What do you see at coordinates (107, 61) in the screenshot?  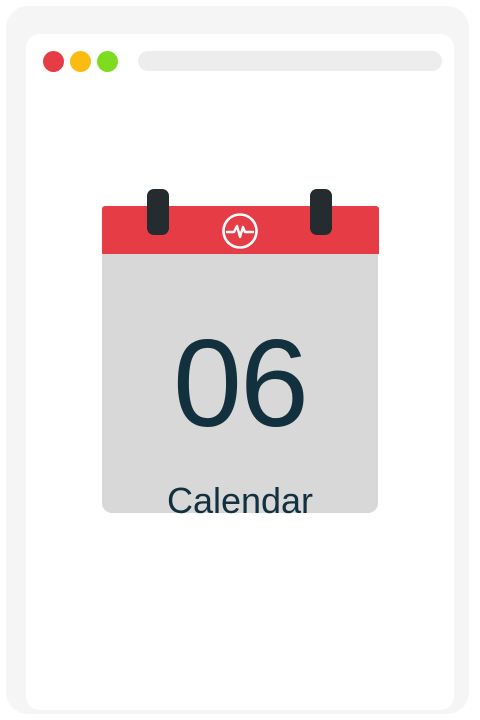 I see `window-maximize-button` at bounding box center [107, 61].